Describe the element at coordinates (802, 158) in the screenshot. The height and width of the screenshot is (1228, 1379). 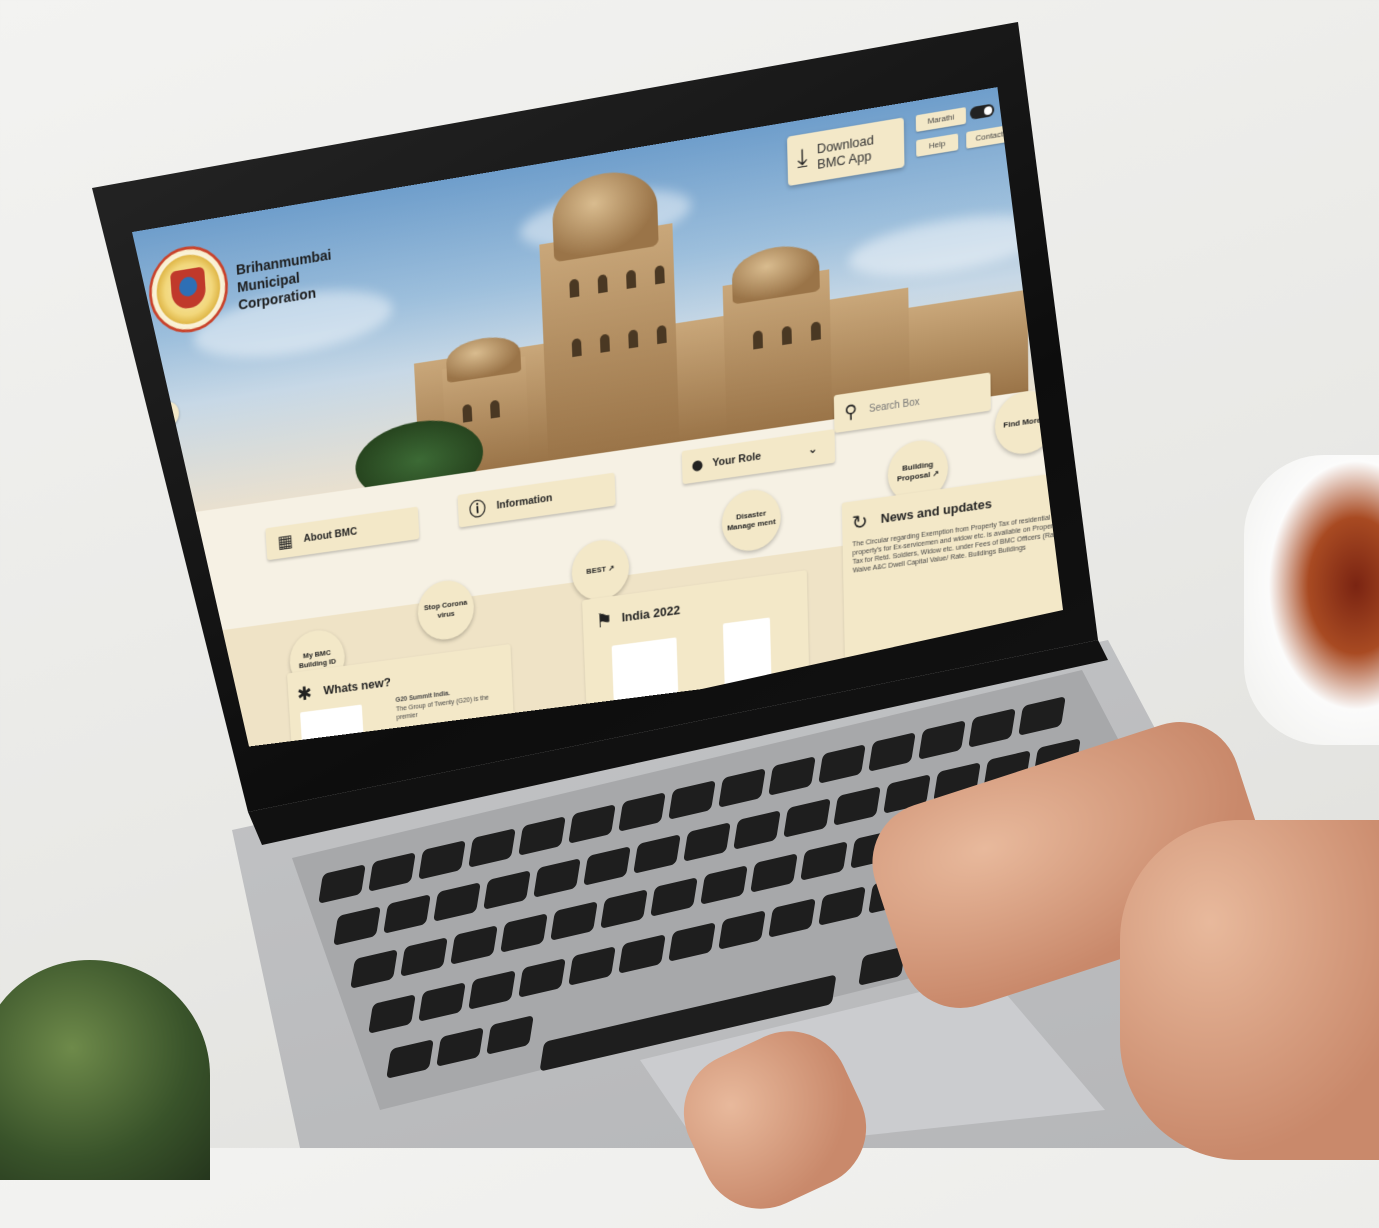
I see `download-icon: ⤓` at that location.